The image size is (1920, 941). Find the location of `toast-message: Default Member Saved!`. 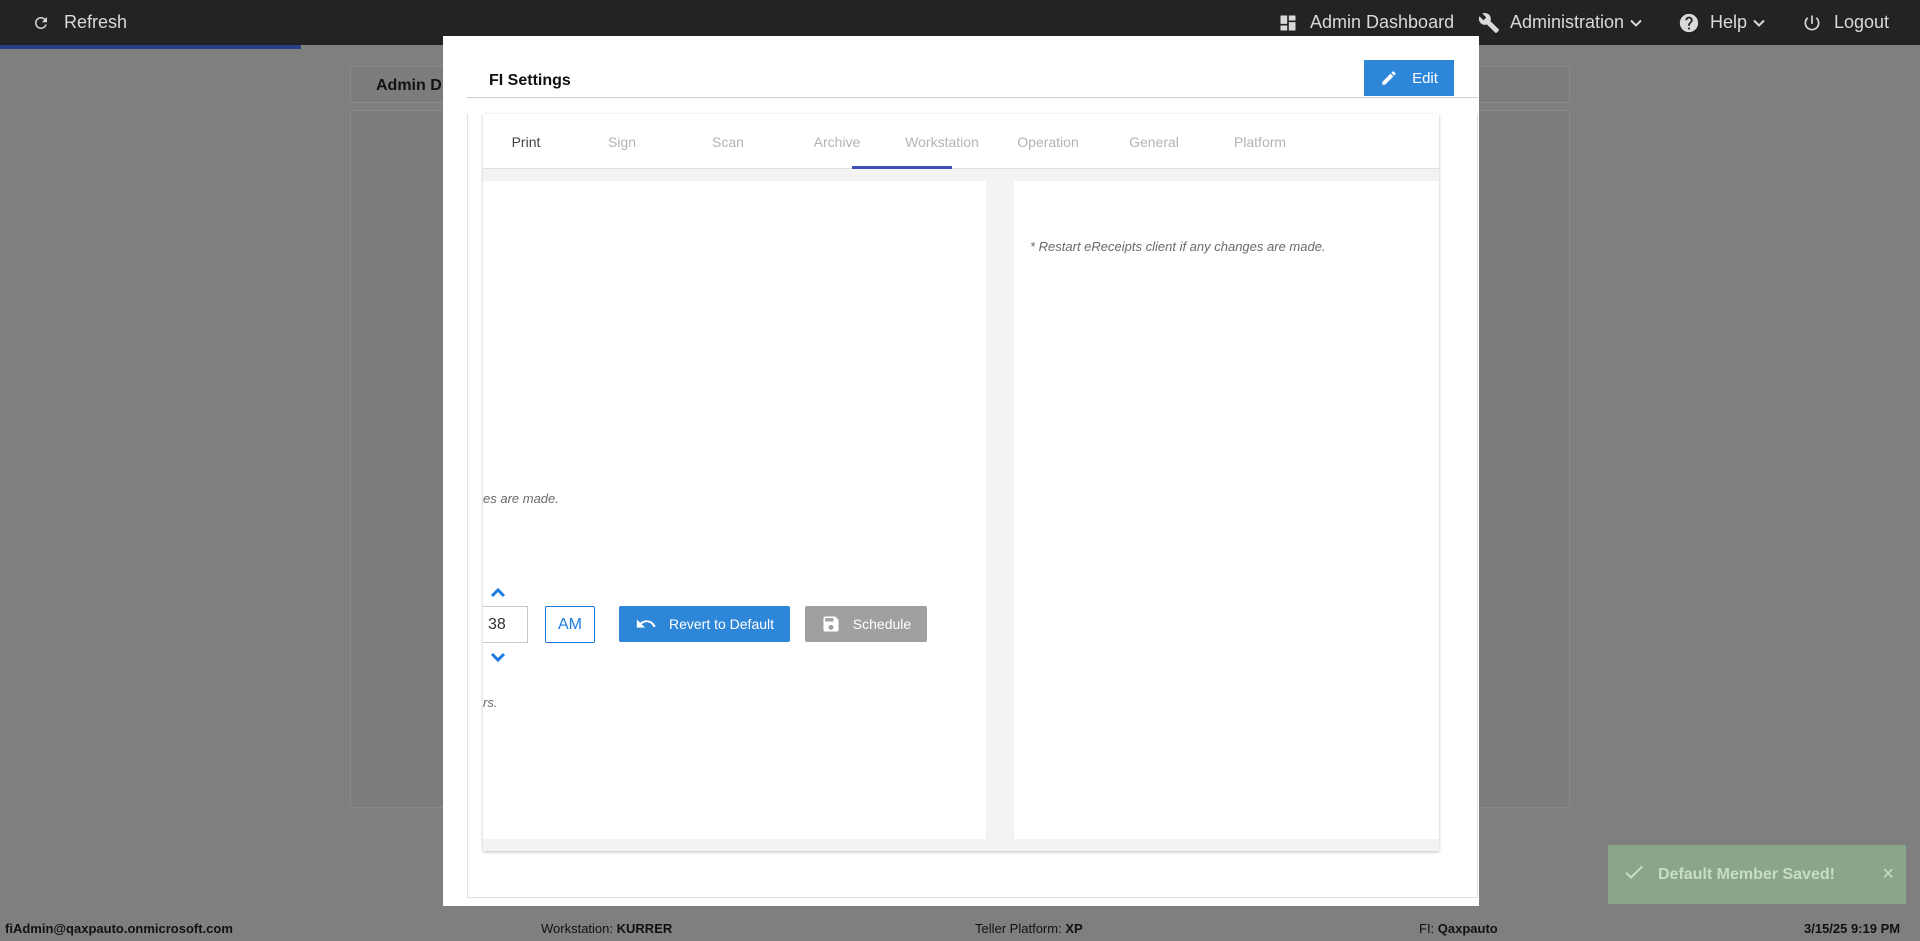

toast-message: Default Member Saved! is located at coordinates (1746, 874).